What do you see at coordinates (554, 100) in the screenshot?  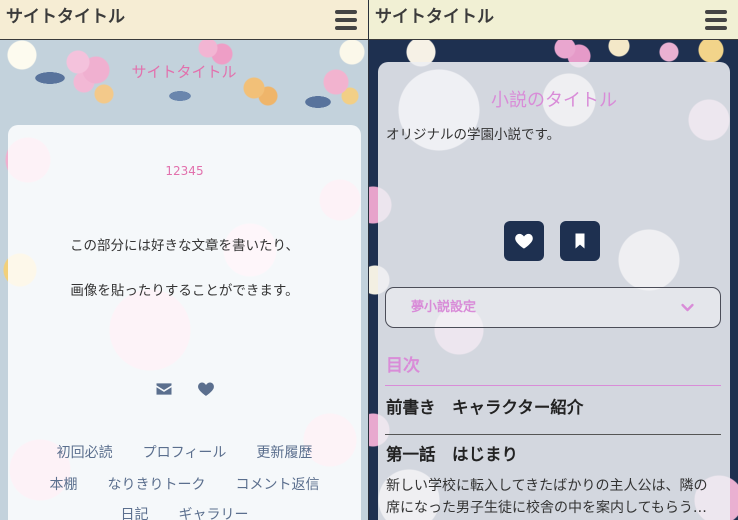 I see `novel-title: 小説のタイトル` at bounding box center [554, 100].